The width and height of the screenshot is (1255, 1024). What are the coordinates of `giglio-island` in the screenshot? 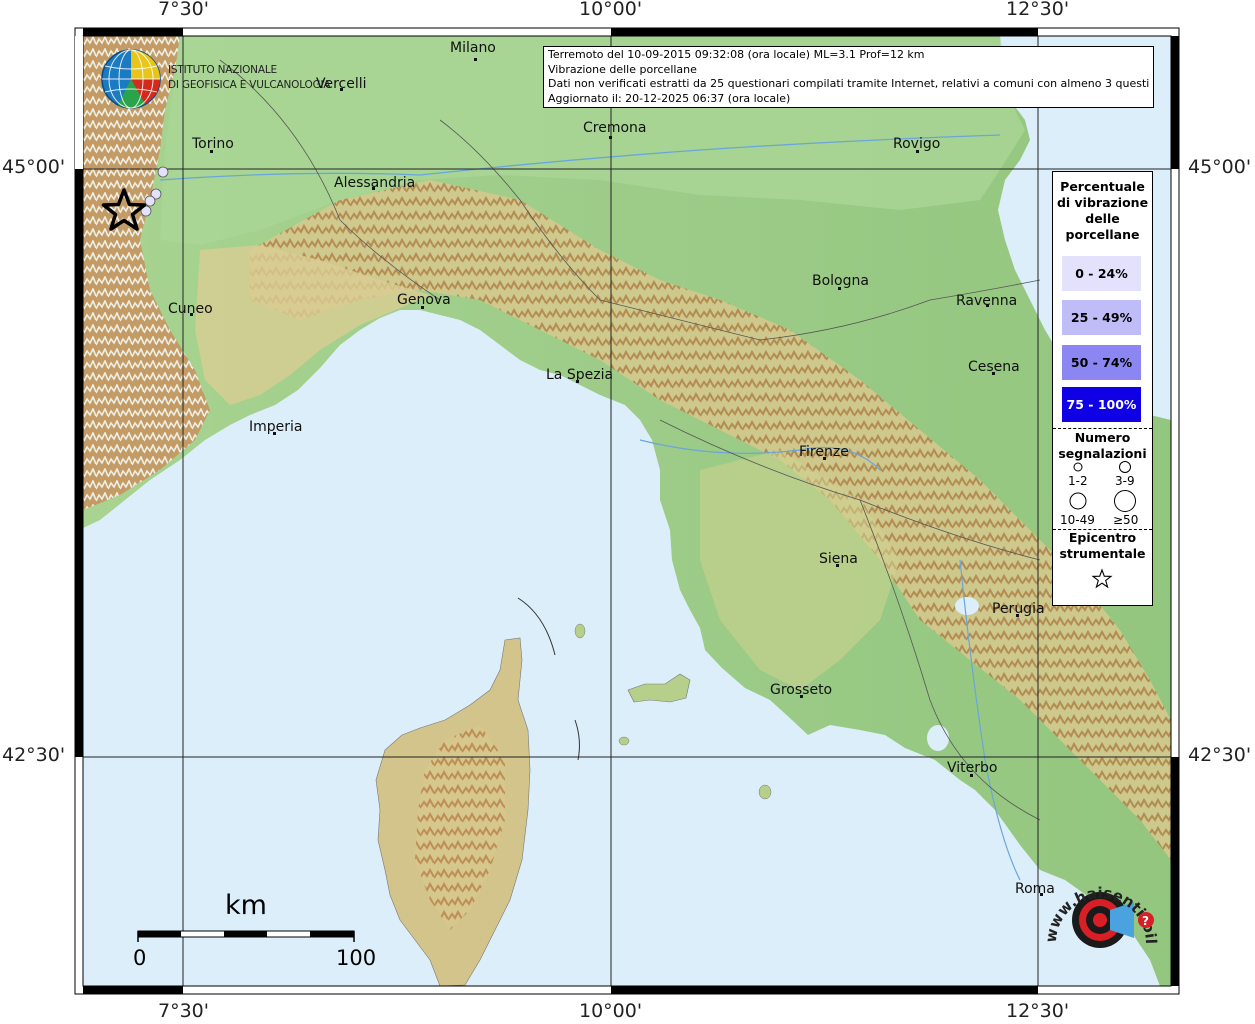 It's located at (765, 792).